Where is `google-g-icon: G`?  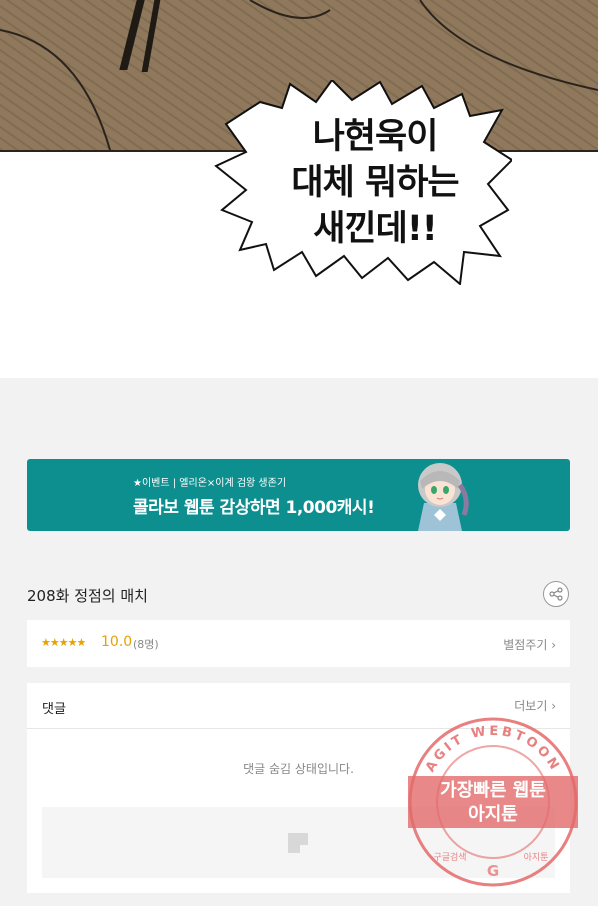 google-g-icon: G is located at coordinates (493, 871).